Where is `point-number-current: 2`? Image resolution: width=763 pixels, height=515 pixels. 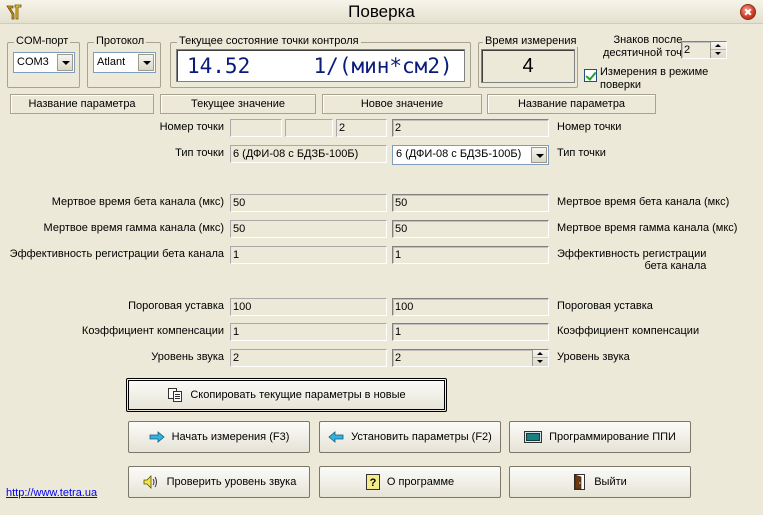
point-number-current: 2 is located at coordinates (361, 128).